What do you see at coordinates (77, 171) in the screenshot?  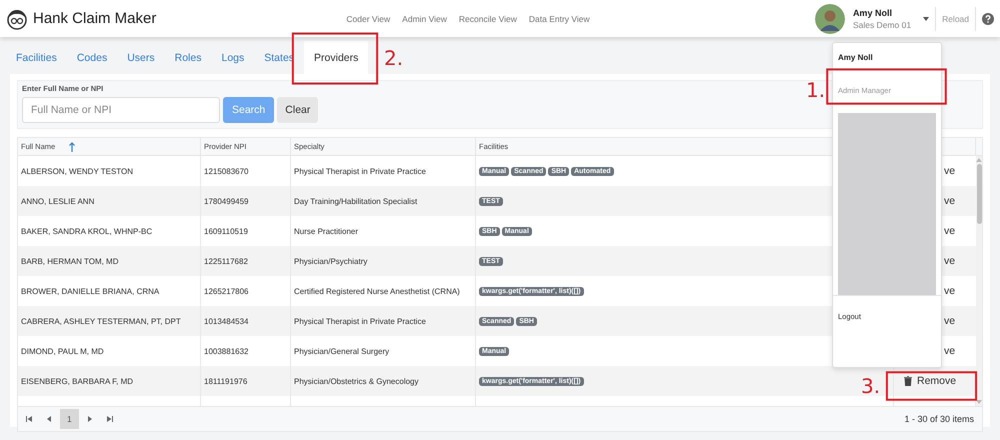 I see `table-cell: ALBERSON, WENDY TESTON` at bounding box center [77, 171].